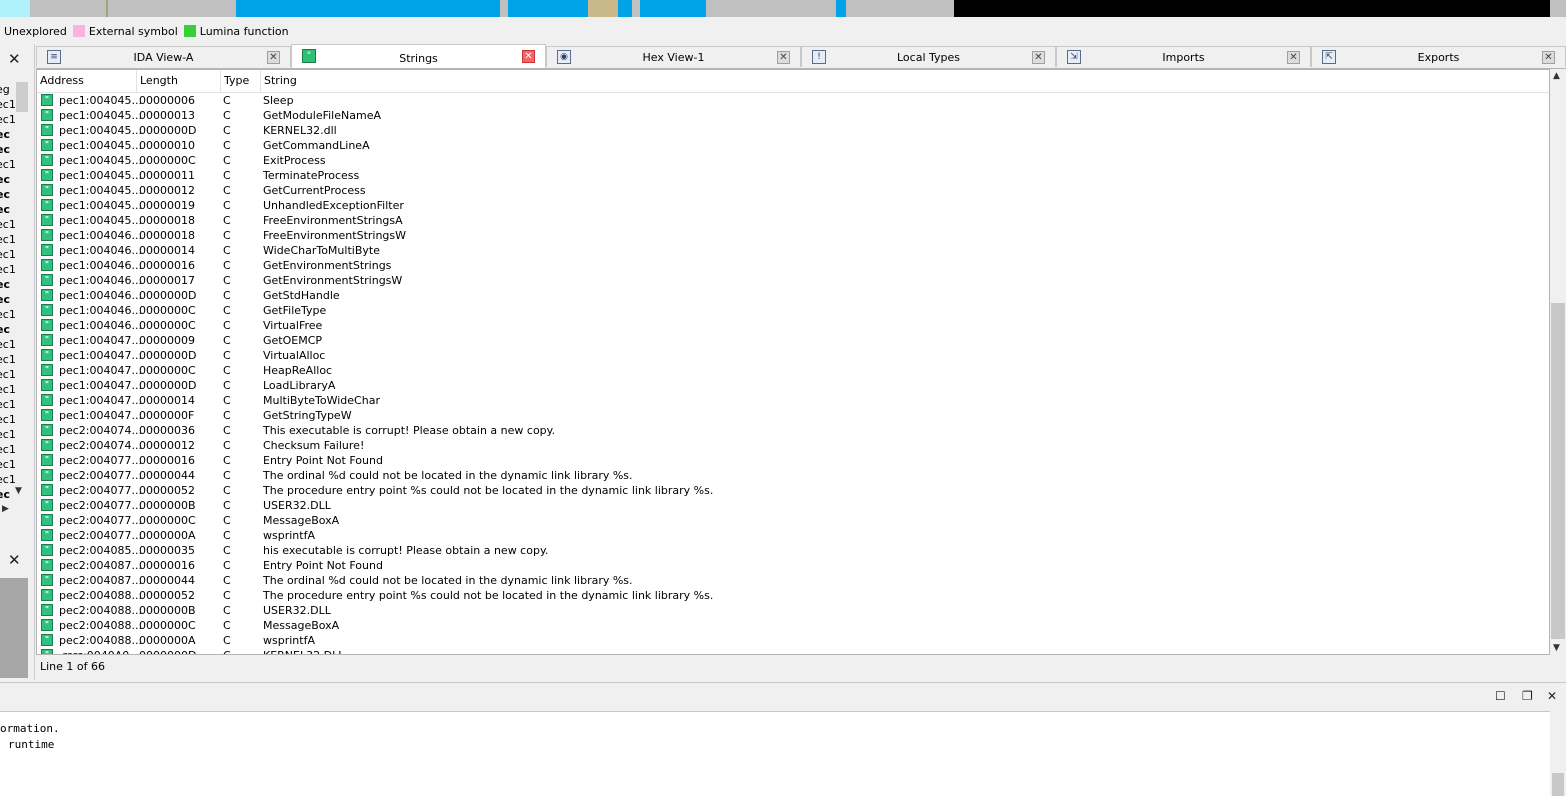 The width and height of the screenshot is (1566, 796). Describe the element at coordinates (793, 370) in the screenshot. I see `table-row: " pec1:004047... 0000000C C HeapReAlloc` at that location.